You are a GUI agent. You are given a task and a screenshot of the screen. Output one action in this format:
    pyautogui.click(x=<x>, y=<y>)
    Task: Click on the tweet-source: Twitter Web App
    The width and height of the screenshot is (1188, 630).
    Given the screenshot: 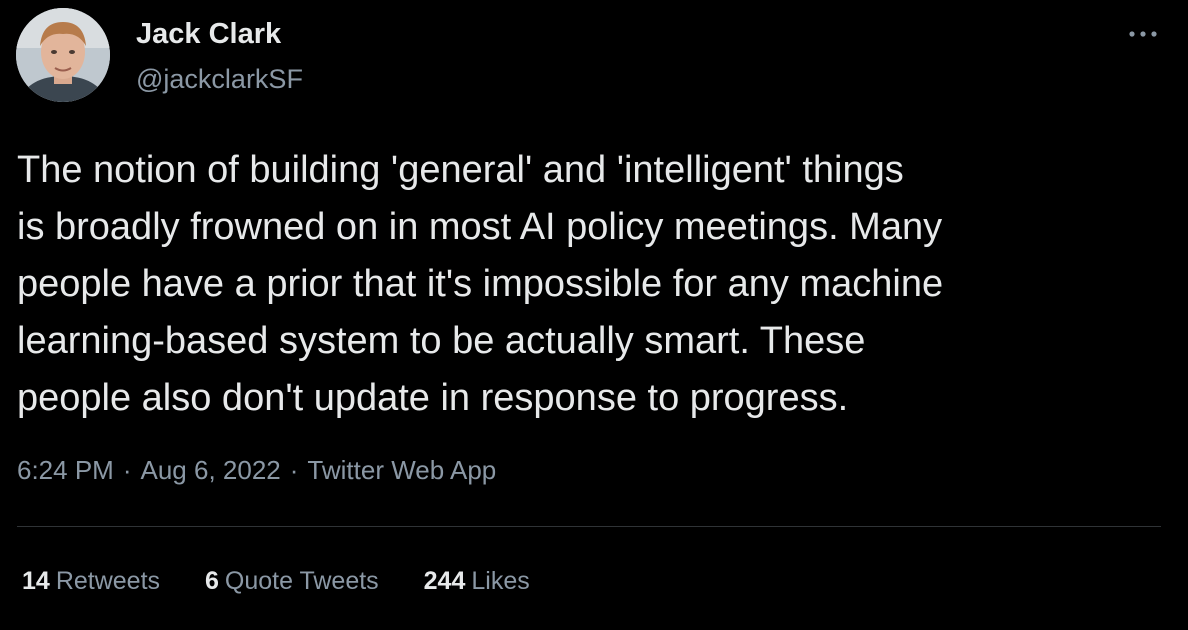 What is the action you would take?
    pyautogui.click(x=401, y=470)
    